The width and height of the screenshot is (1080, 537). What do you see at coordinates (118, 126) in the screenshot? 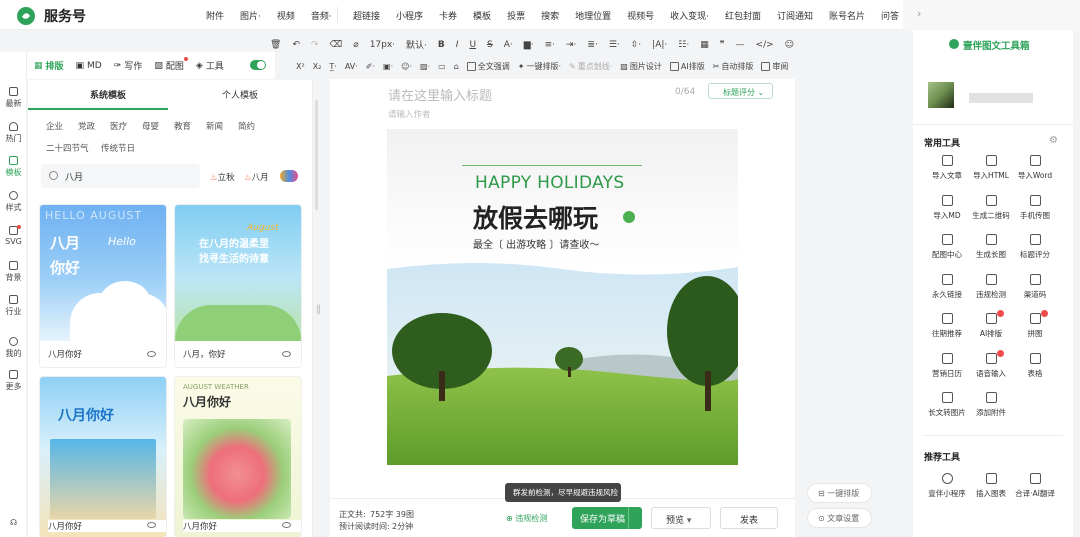
I see `category-chip: 医疗` at bounding box center [118, 126].